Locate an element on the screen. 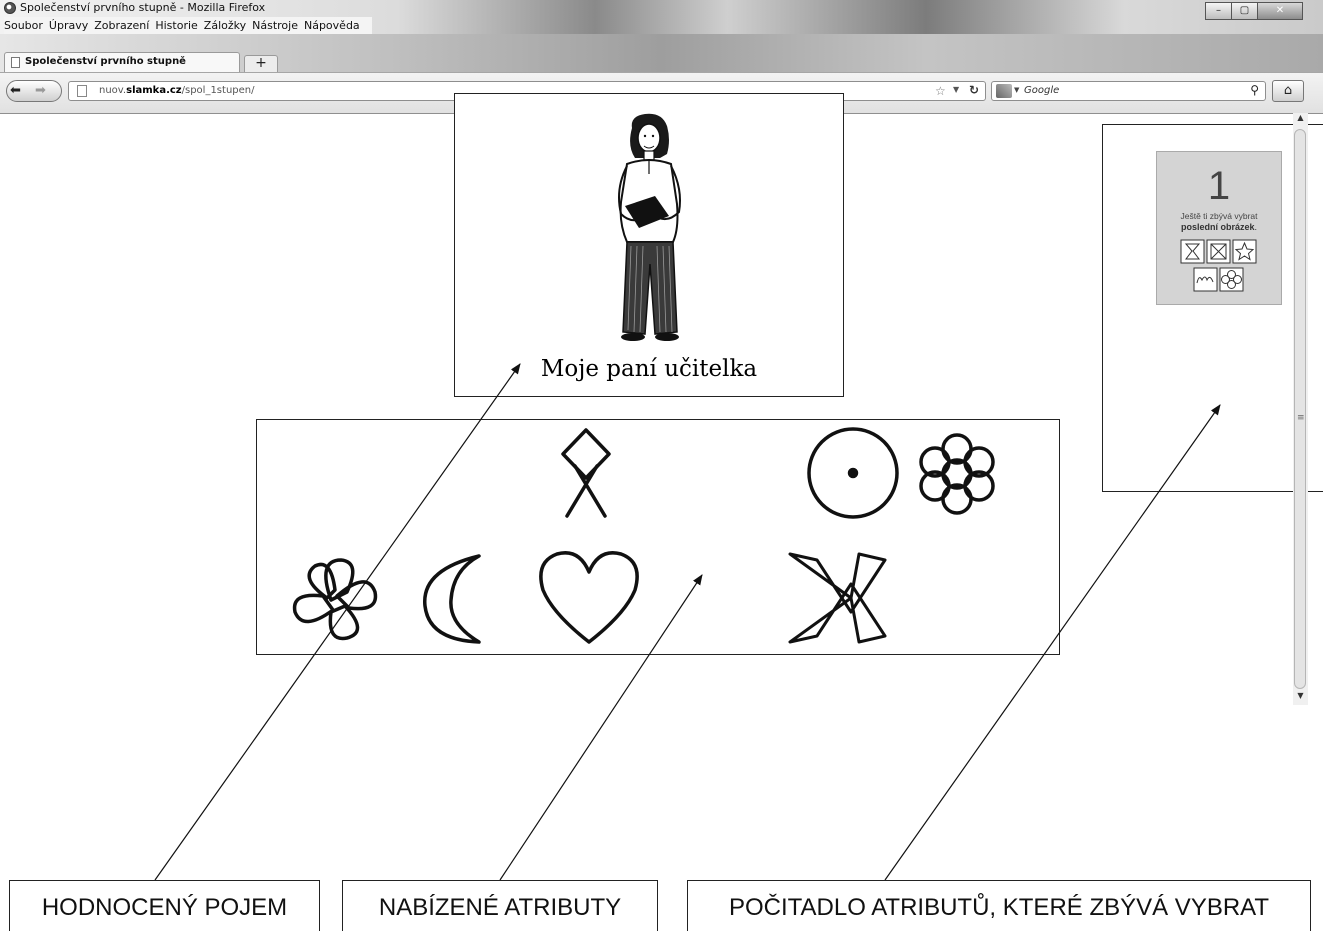  crescent-moon-symbol is located at coordinates (452, 599).